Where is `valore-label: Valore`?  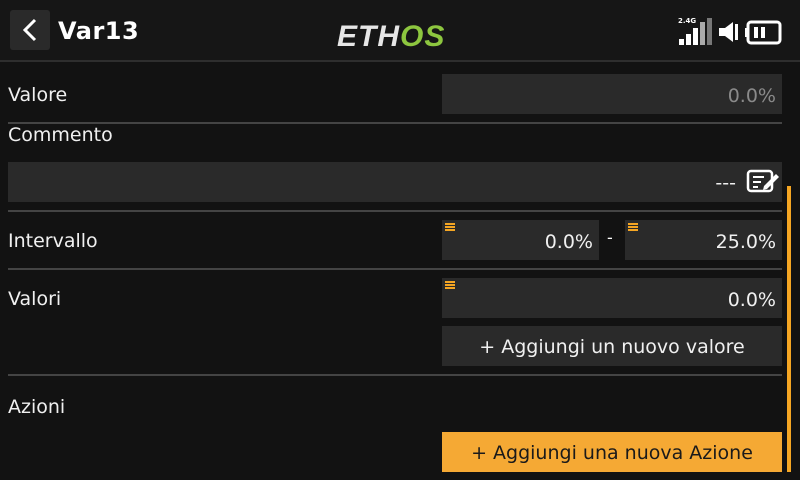
valore-label: Valore is located at coordinates (38, 95).